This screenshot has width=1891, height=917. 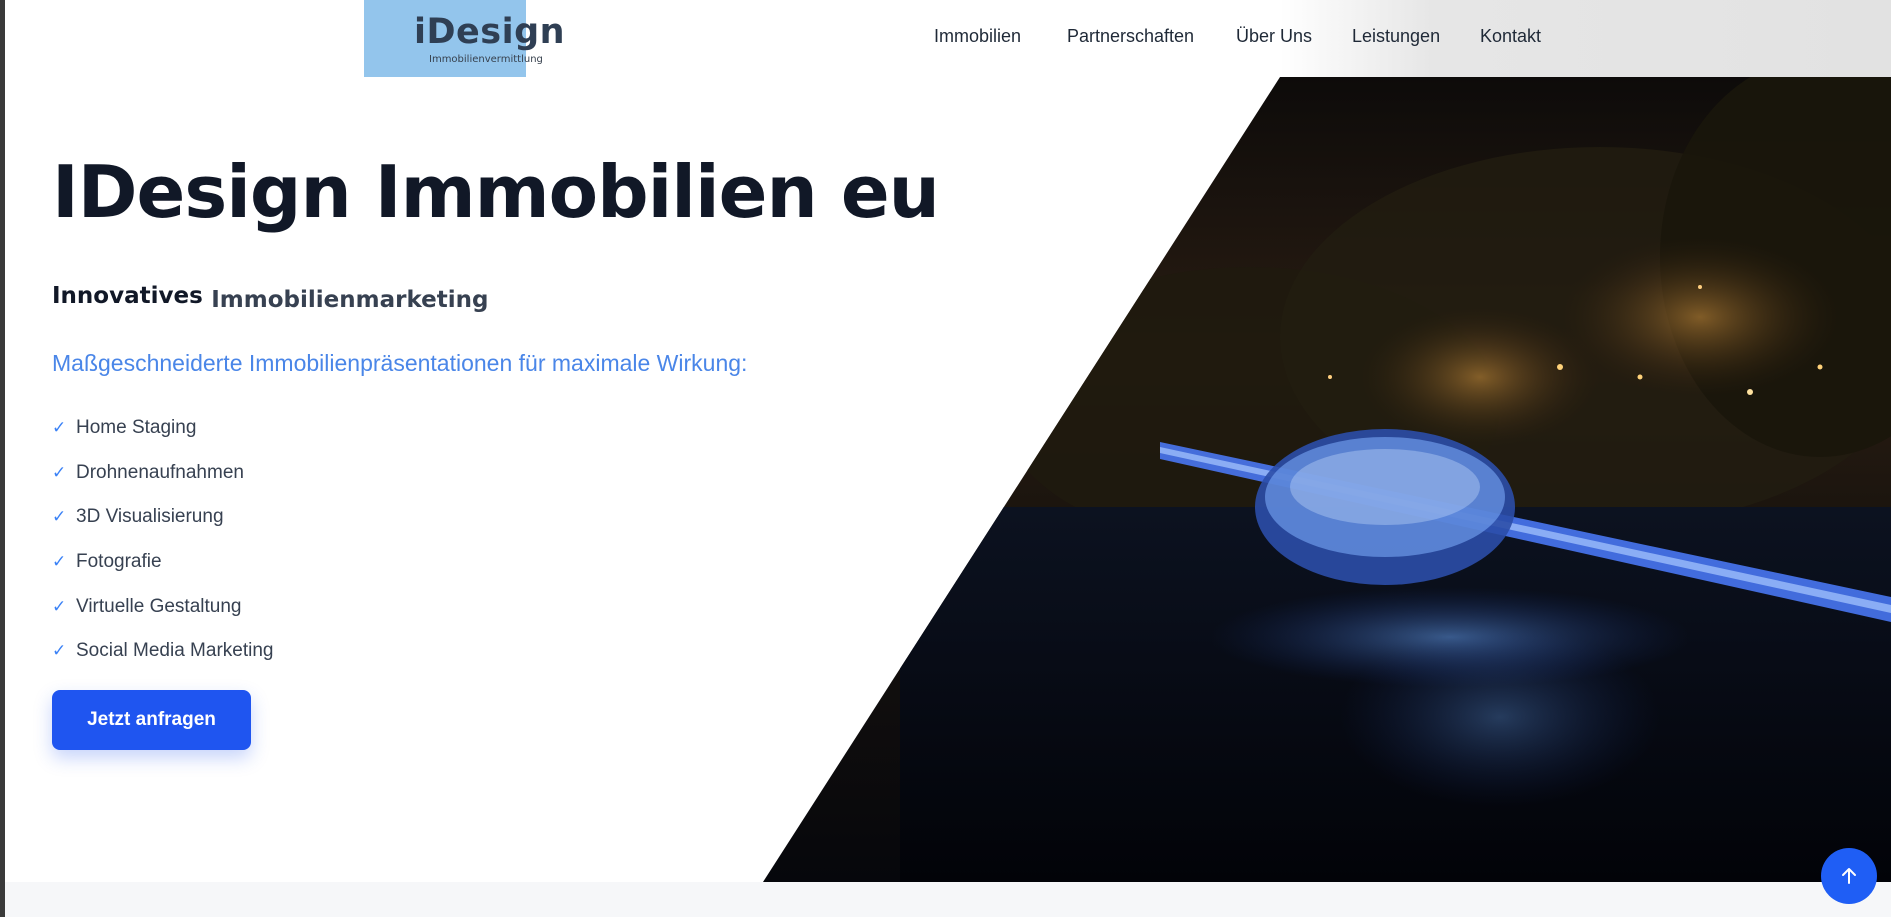 I want to click on feature-label: Drohnenaufnahmen, so click(x=160, y=472).